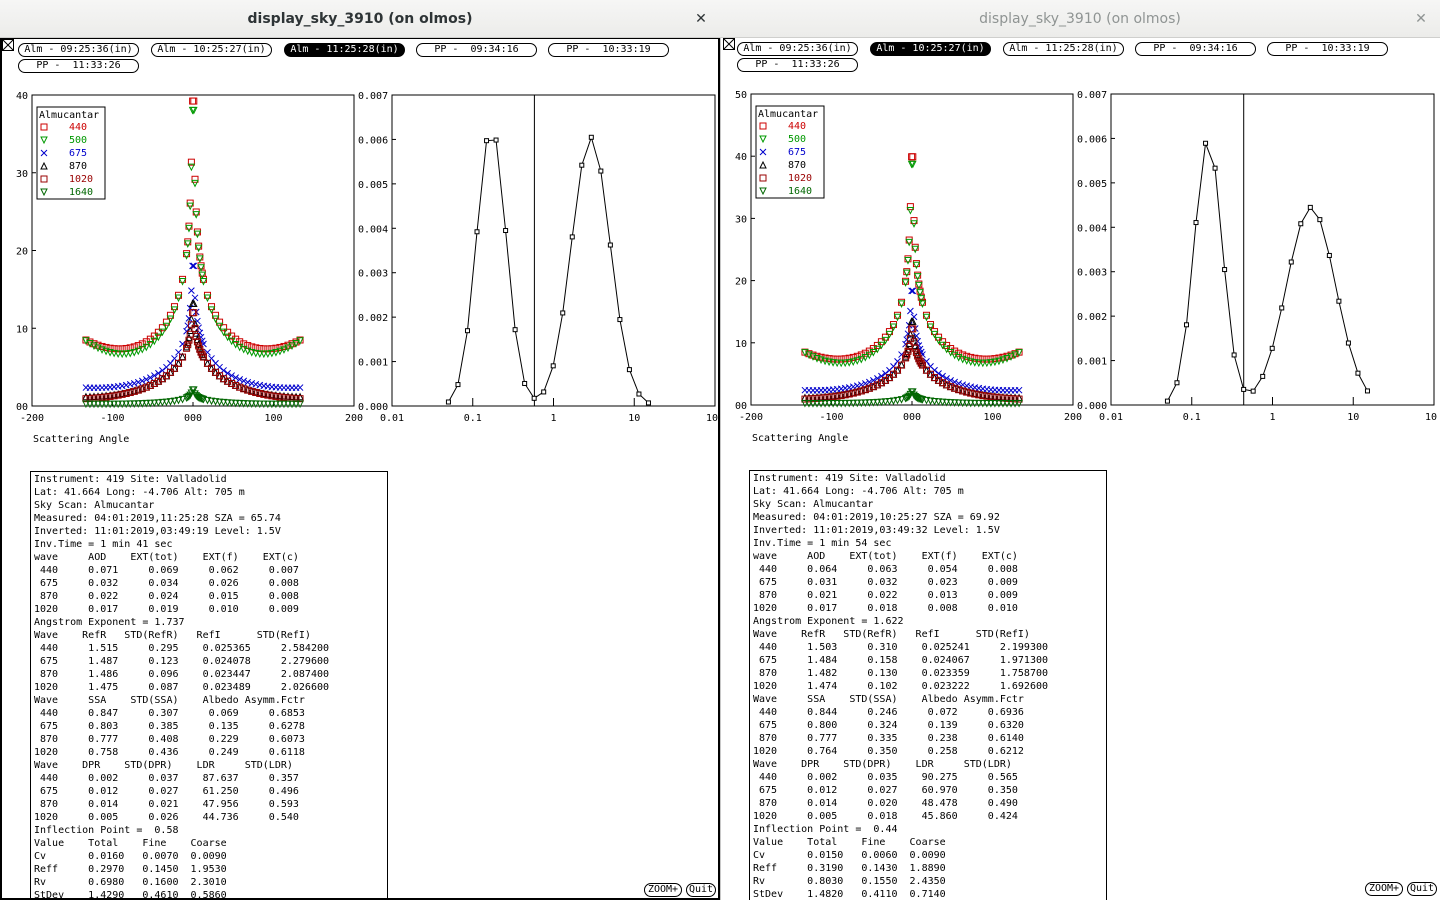 This screenshot has width=1440, height=900. What do you see at coordinates (32, 418) in the screenshot?
I see `x-tick-label: -200` at bounding box center [32, 418].